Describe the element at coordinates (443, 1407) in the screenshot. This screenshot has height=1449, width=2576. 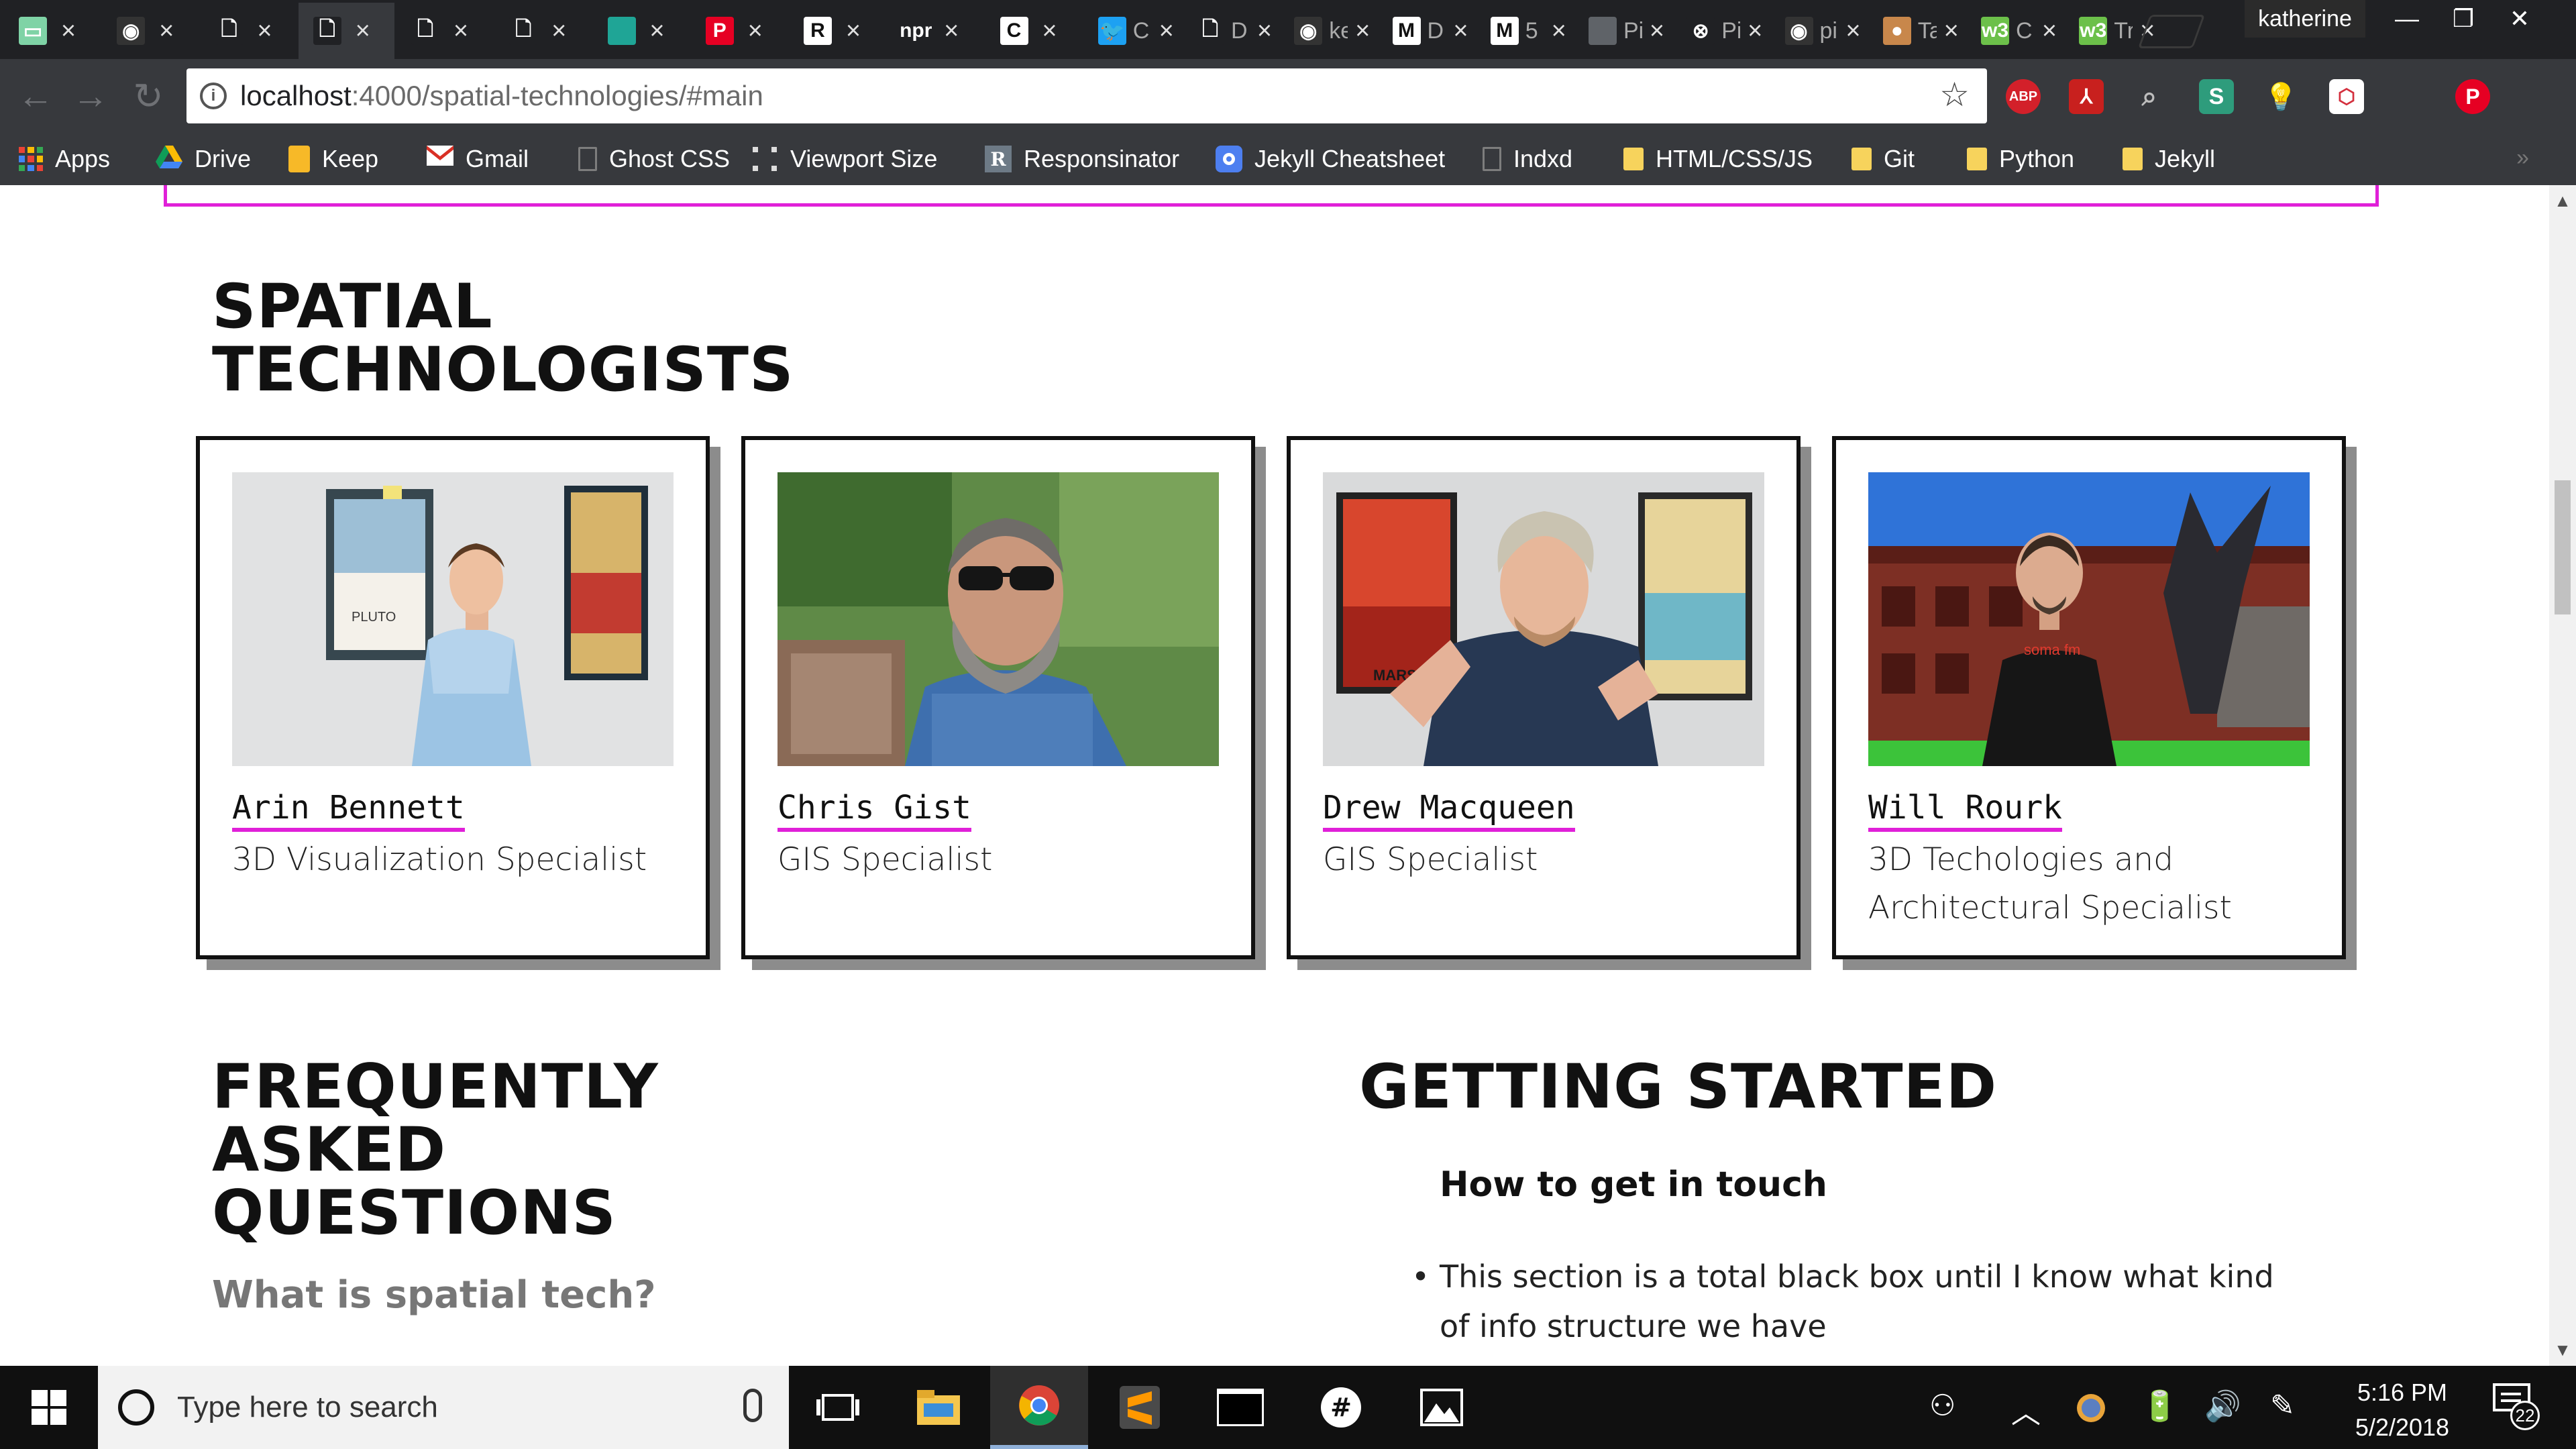
I see `taskbar-search: Type here to search` at that location.